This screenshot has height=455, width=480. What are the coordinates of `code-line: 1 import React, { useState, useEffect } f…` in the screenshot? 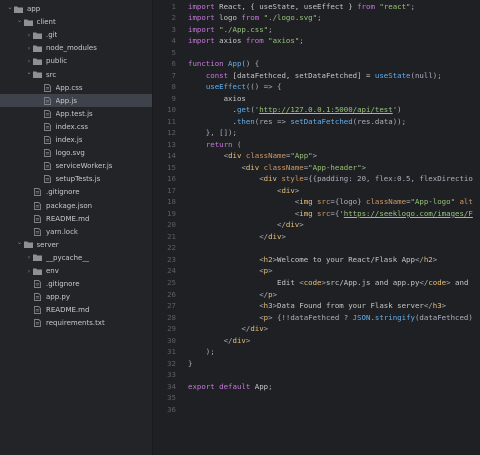 It's located at (317, 7).